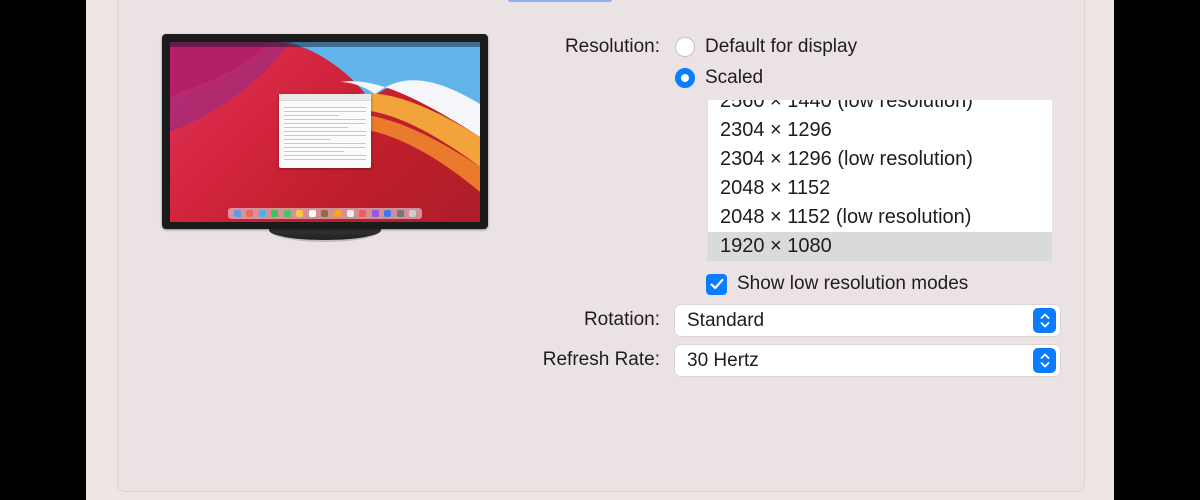  Describe the element at coordinates (560, 1) in the screenshot. I see `selected-tab-indicator` at that location.